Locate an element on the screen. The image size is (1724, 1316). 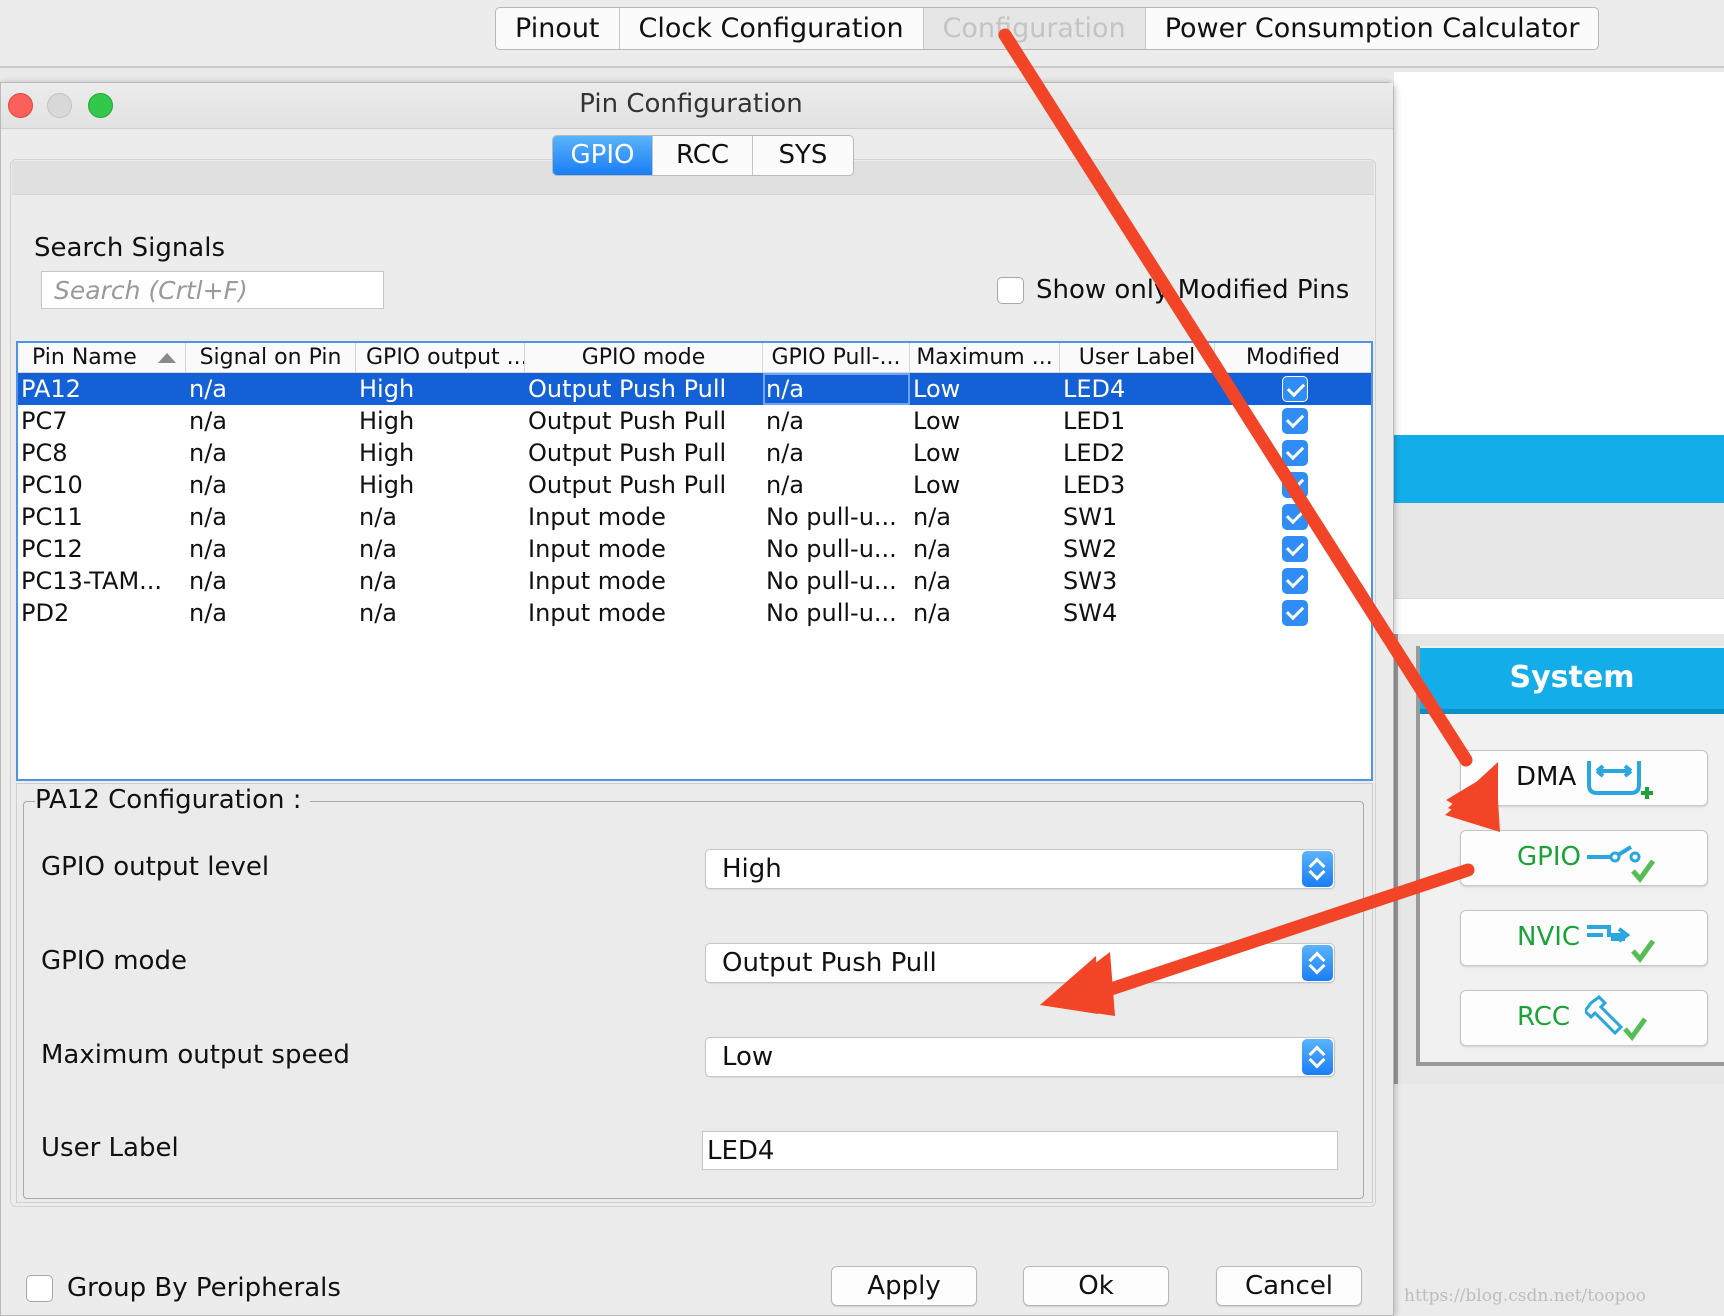
gpio-mode-select: Output Push Pull is located at coordinates (1020, 963).